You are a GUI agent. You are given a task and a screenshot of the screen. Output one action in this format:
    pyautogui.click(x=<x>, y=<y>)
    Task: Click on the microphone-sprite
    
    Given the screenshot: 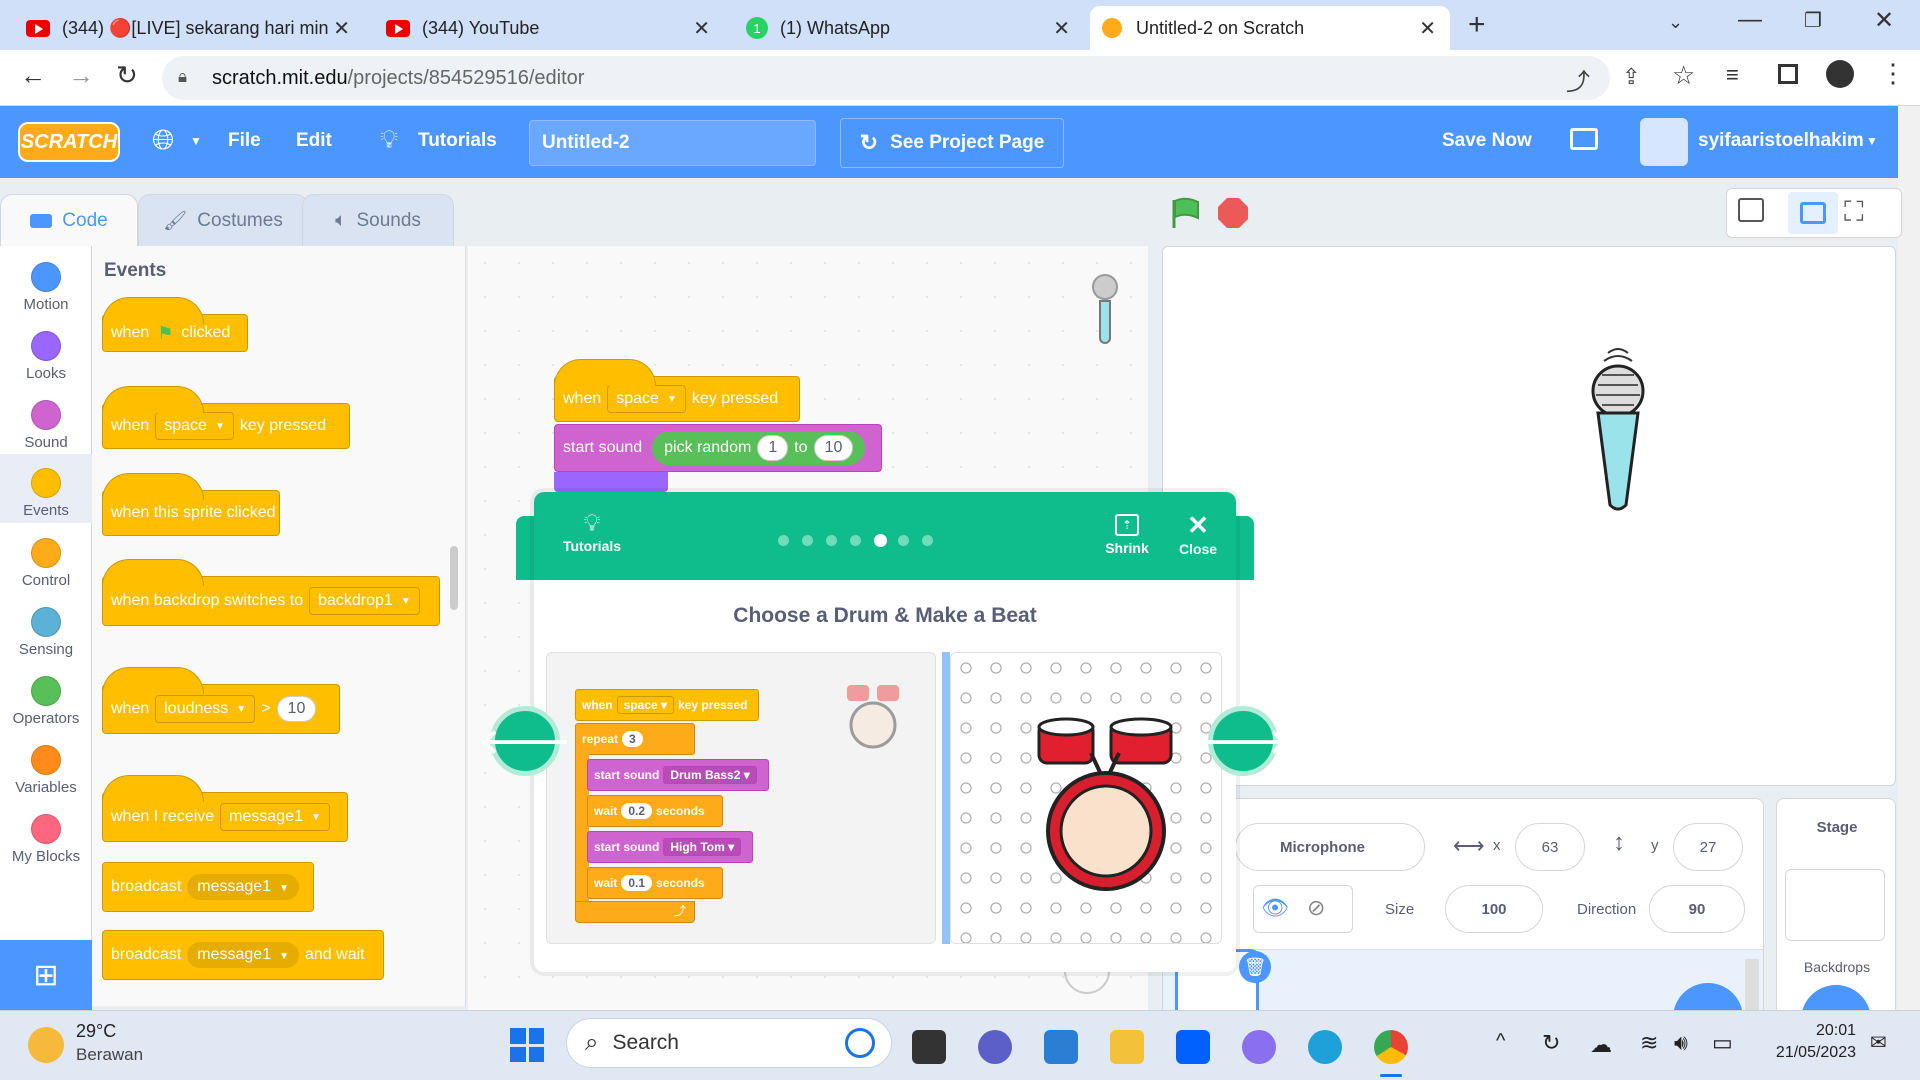 What is the action you would take?
    pyautogui.click(x=1618, y=431)
    